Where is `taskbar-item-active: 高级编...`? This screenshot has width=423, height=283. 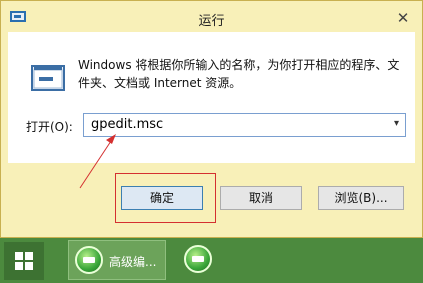 taskbar-item-active: 高级编... is located at coordinates (117, 260).